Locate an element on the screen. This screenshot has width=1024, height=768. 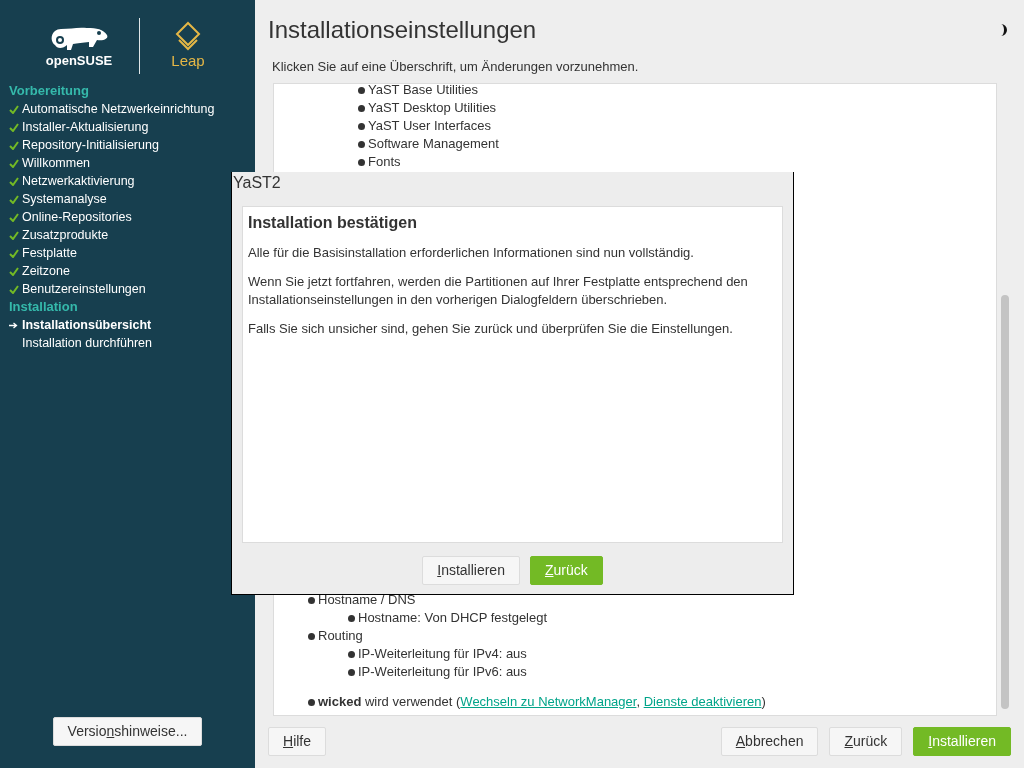
step-item: Installer-Aktualisierung is located at coordinates (85, 127).